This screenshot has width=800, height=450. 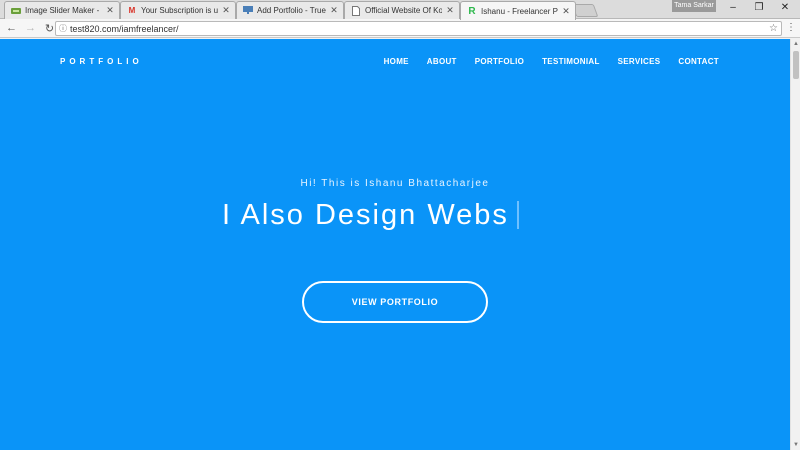 I want to click on browser-tab-4: Official Website Of Kolka ✕, so click(x=402, y=10).